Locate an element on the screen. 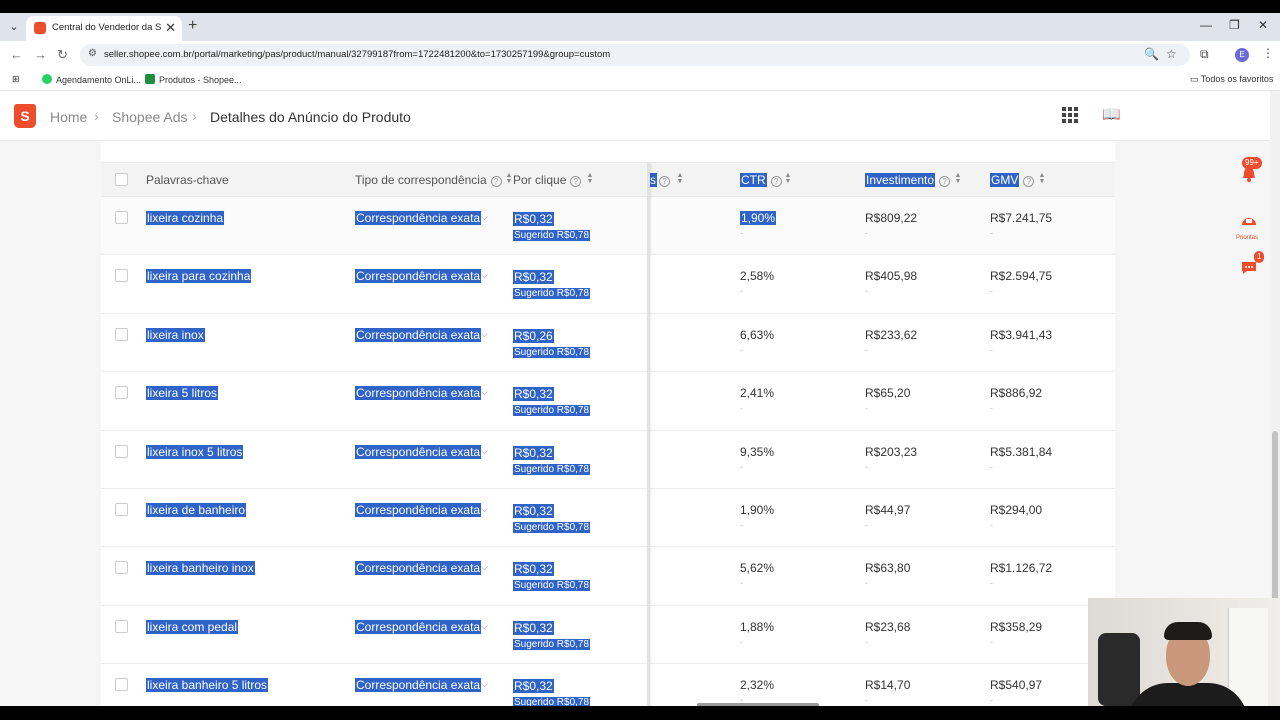 The width and height of the screenshot is (1280, 720). shopee-logo: S is located at coordinates (25, 116).